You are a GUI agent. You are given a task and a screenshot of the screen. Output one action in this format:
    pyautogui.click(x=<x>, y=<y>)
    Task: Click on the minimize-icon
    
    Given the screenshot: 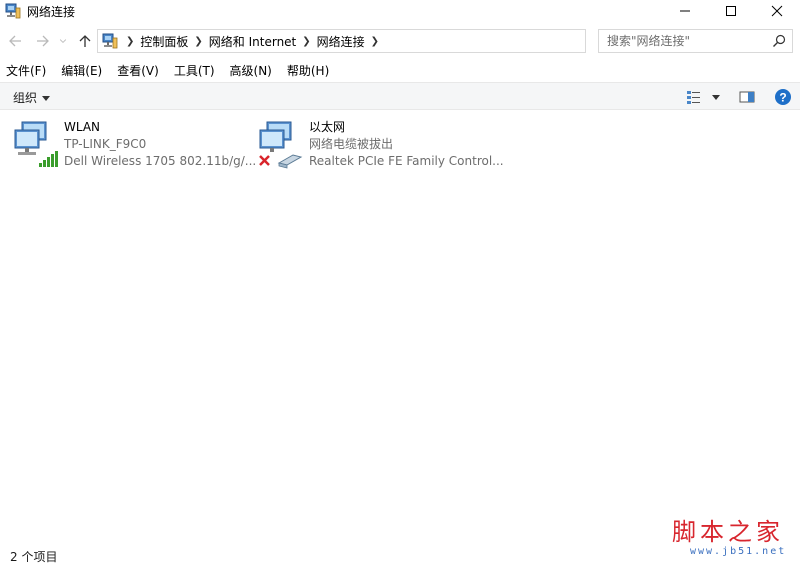 What is the action you would take?
    pyautogui.click(x=685, y=11)
    